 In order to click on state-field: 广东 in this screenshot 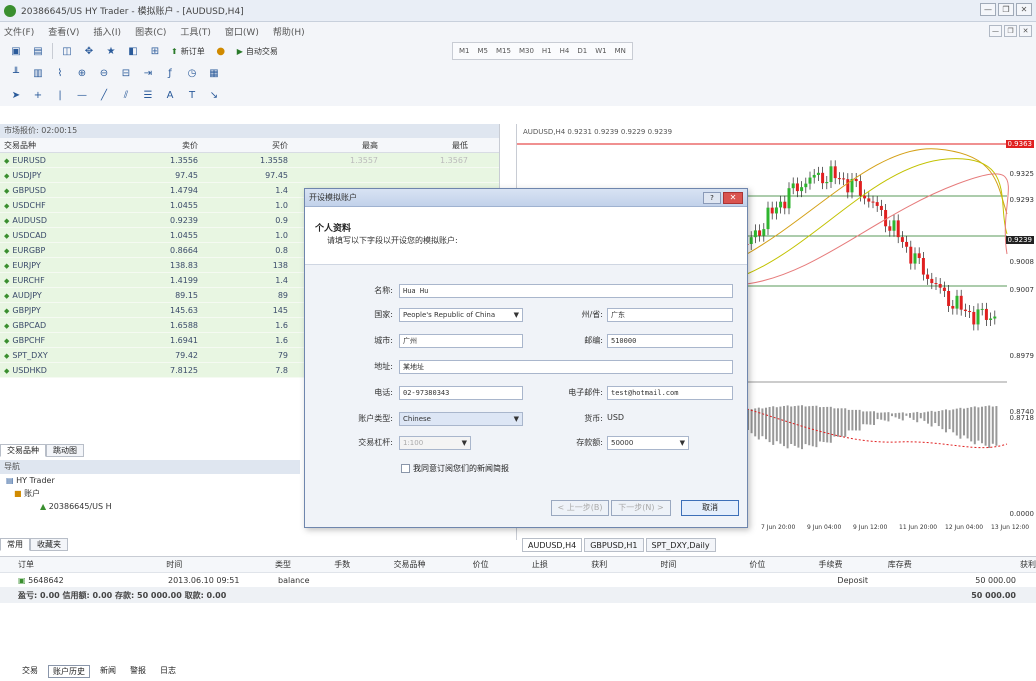, I will do `click(670, 315)`.